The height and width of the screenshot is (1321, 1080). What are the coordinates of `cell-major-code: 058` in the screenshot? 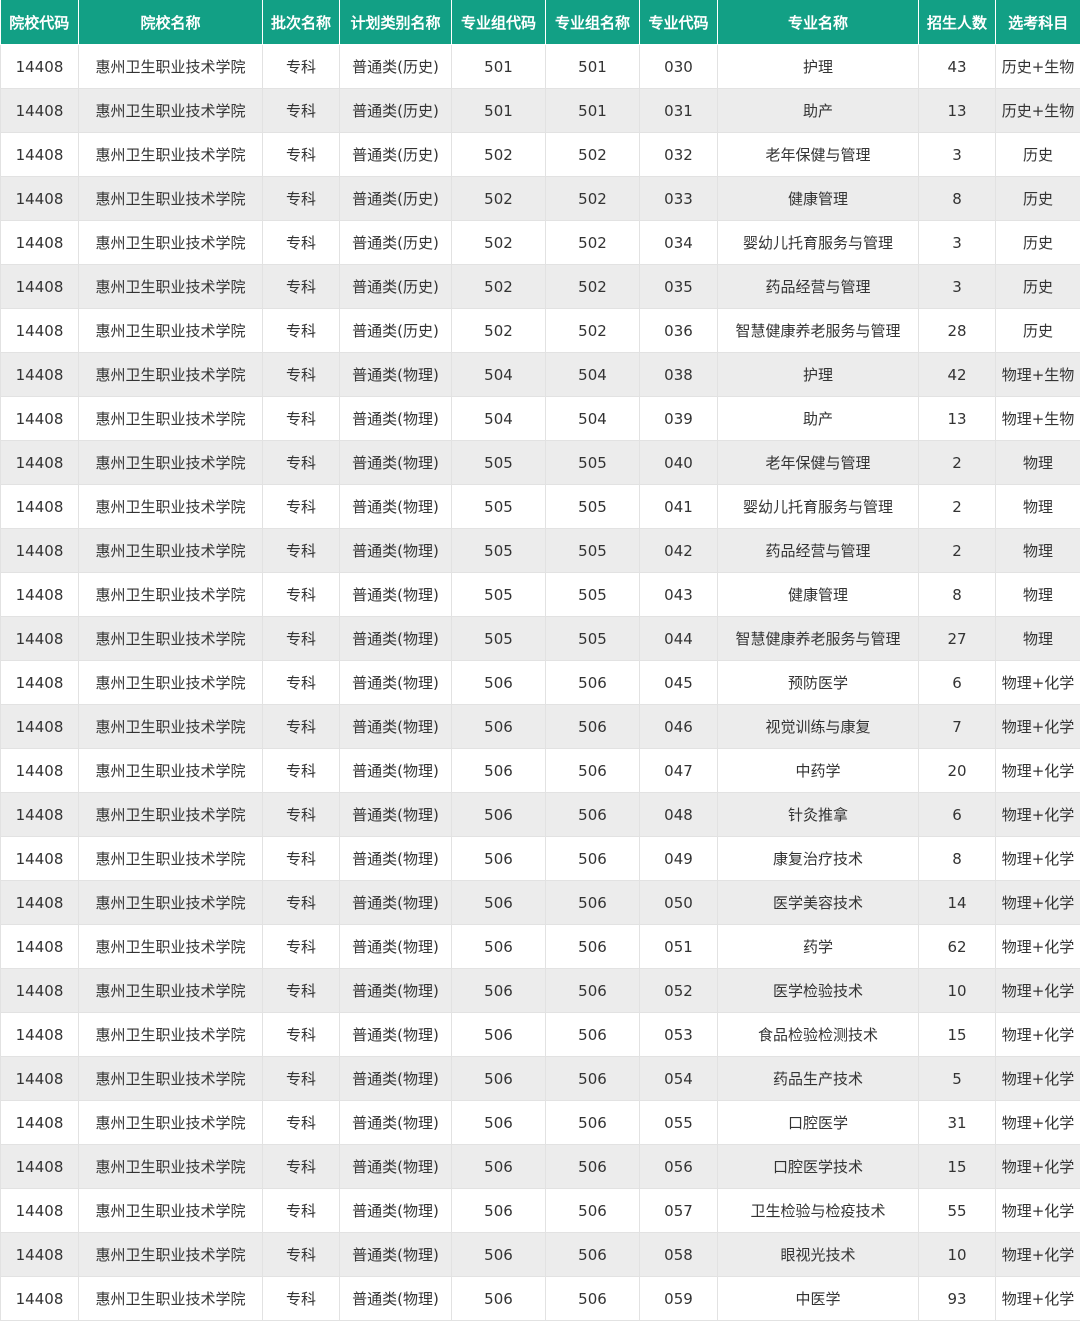 It's located at (679, 1255).